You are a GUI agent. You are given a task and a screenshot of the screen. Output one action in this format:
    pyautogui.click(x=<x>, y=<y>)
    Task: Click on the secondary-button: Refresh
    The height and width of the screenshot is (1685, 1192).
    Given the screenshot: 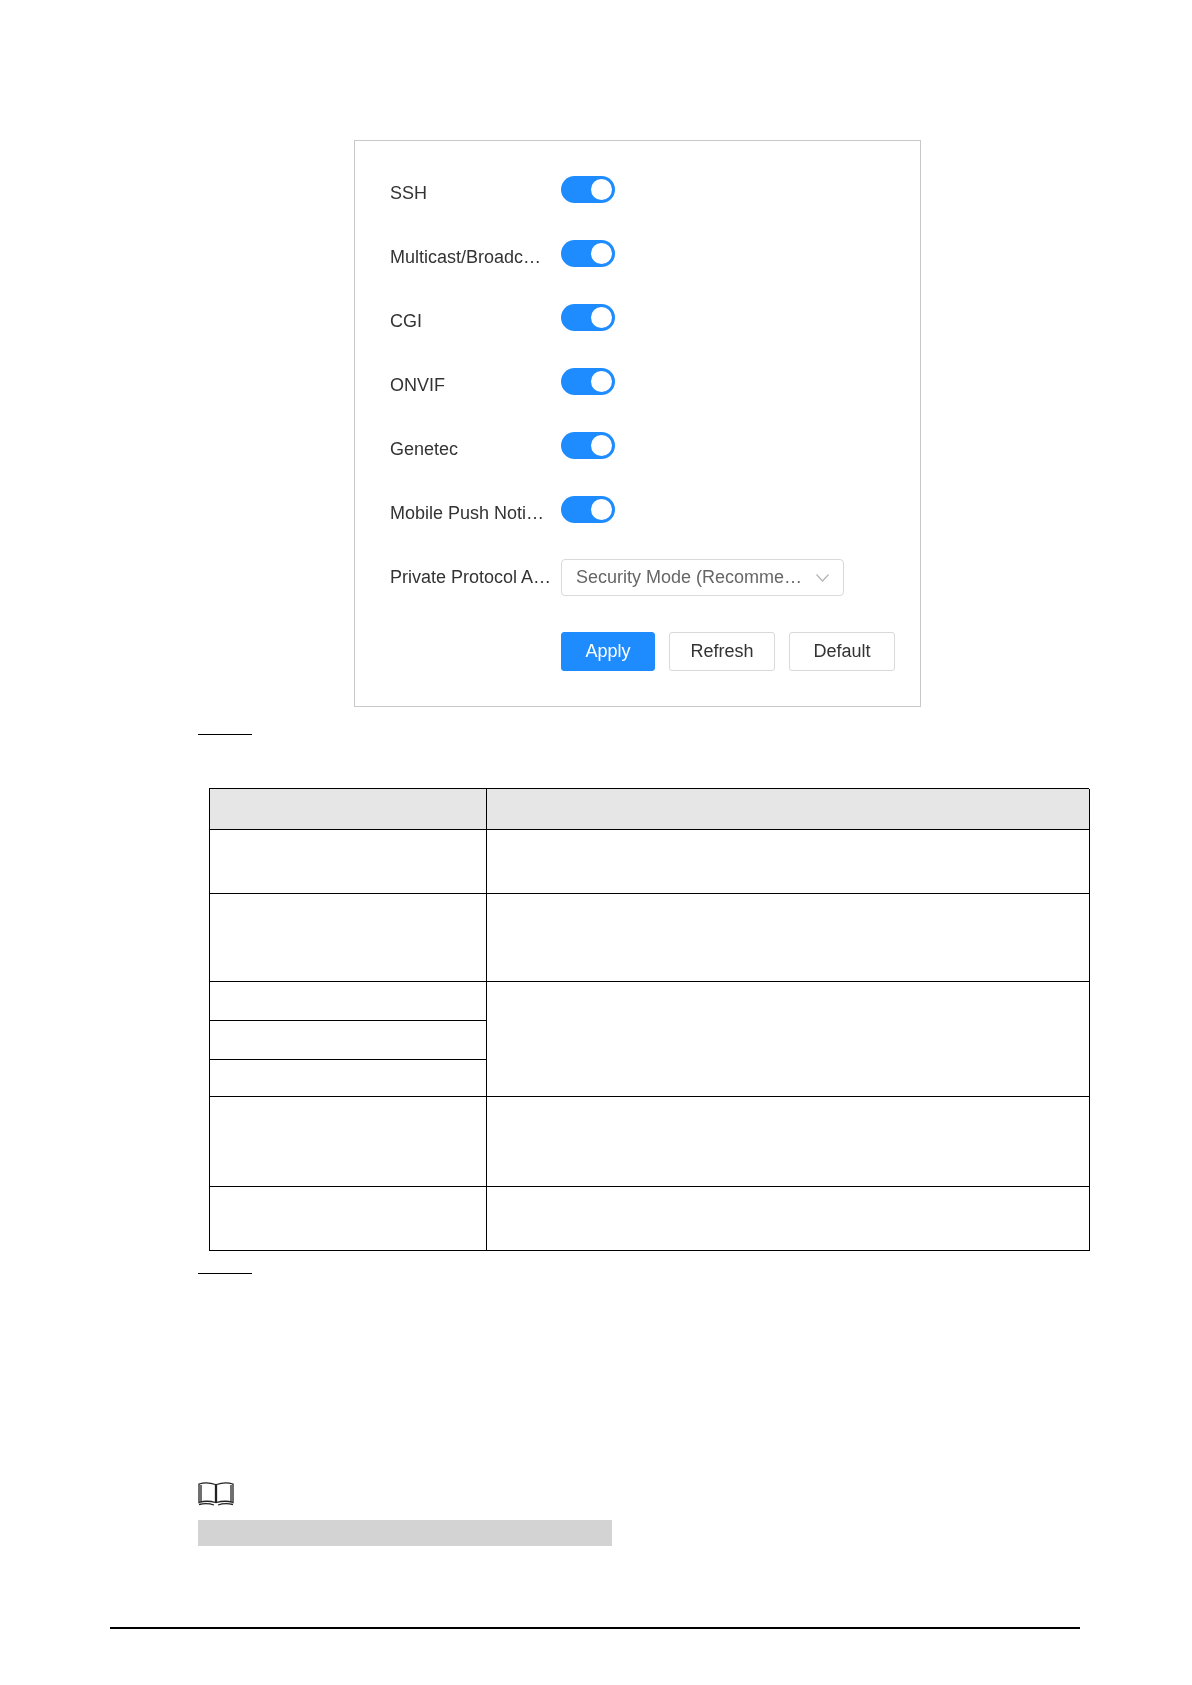 What is the action you would take?
    pyautogui.click(x=722, y=651)
    